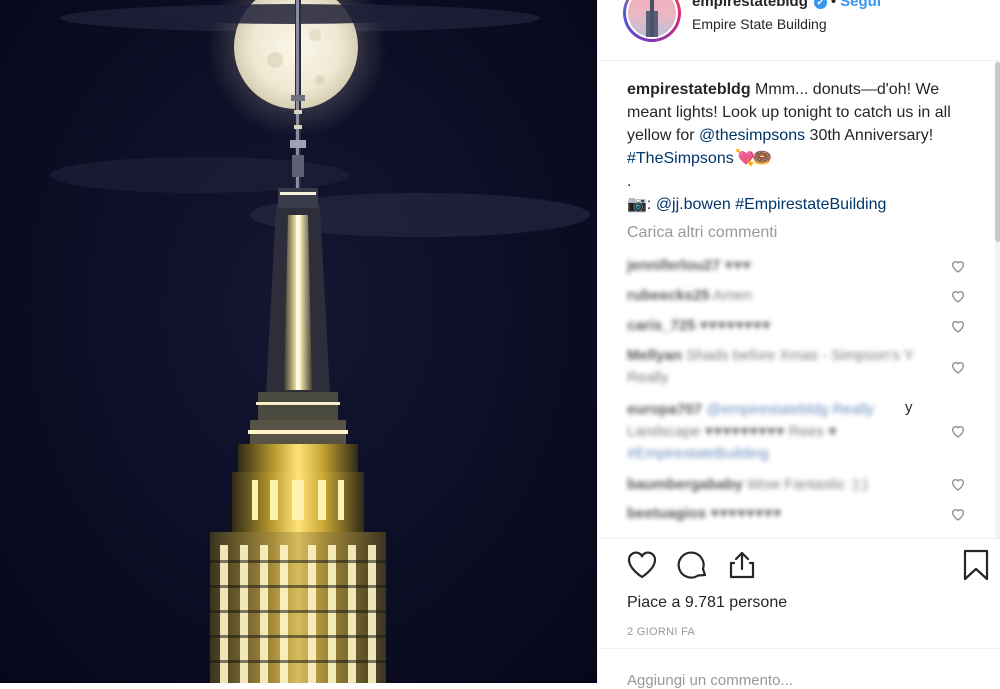 The image size is (1000, 689). What do you see at coordinates (680, 158) in the screenshot?
I see `caption-hashtag-link: #TheSimpsons` at bounding box center [680, 158].